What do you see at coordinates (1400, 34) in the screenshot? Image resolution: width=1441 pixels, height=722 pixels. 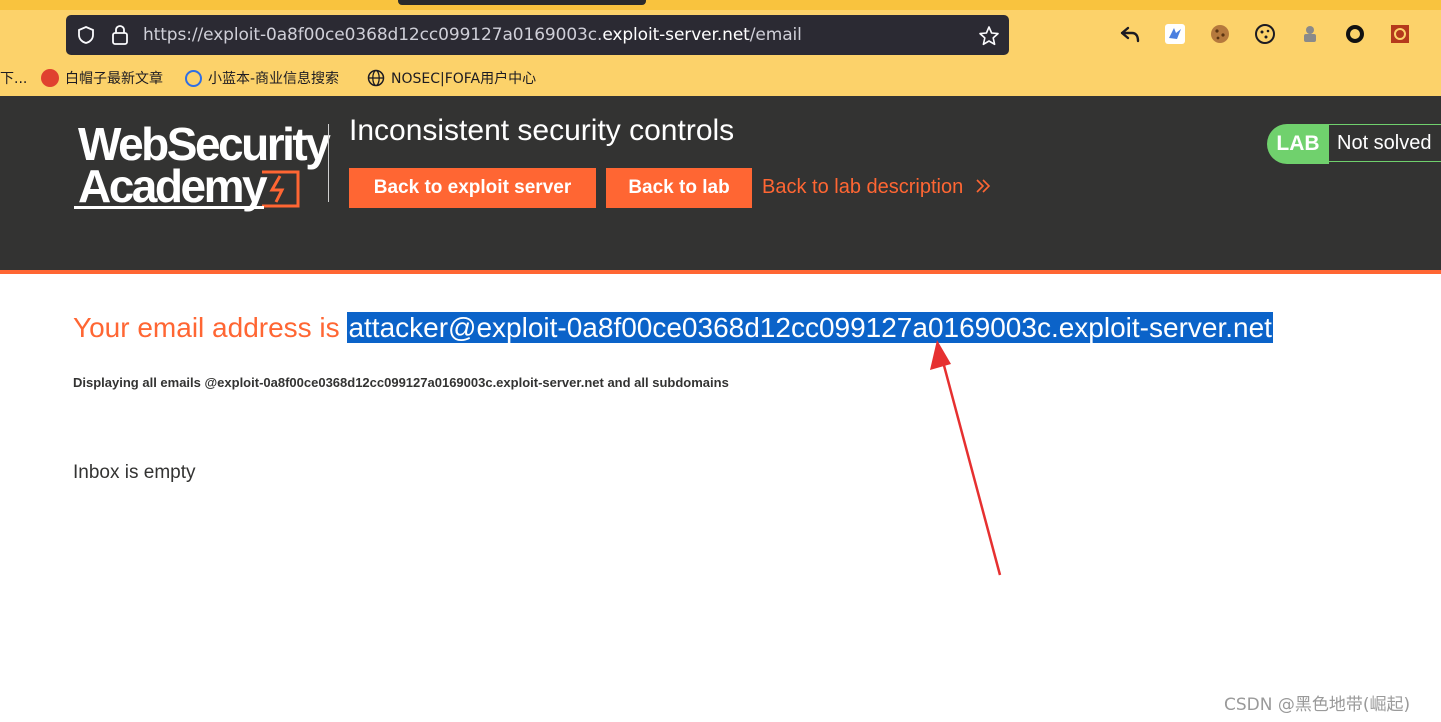 I see `burp-extension-icon` at bounding box center [1400, 34].